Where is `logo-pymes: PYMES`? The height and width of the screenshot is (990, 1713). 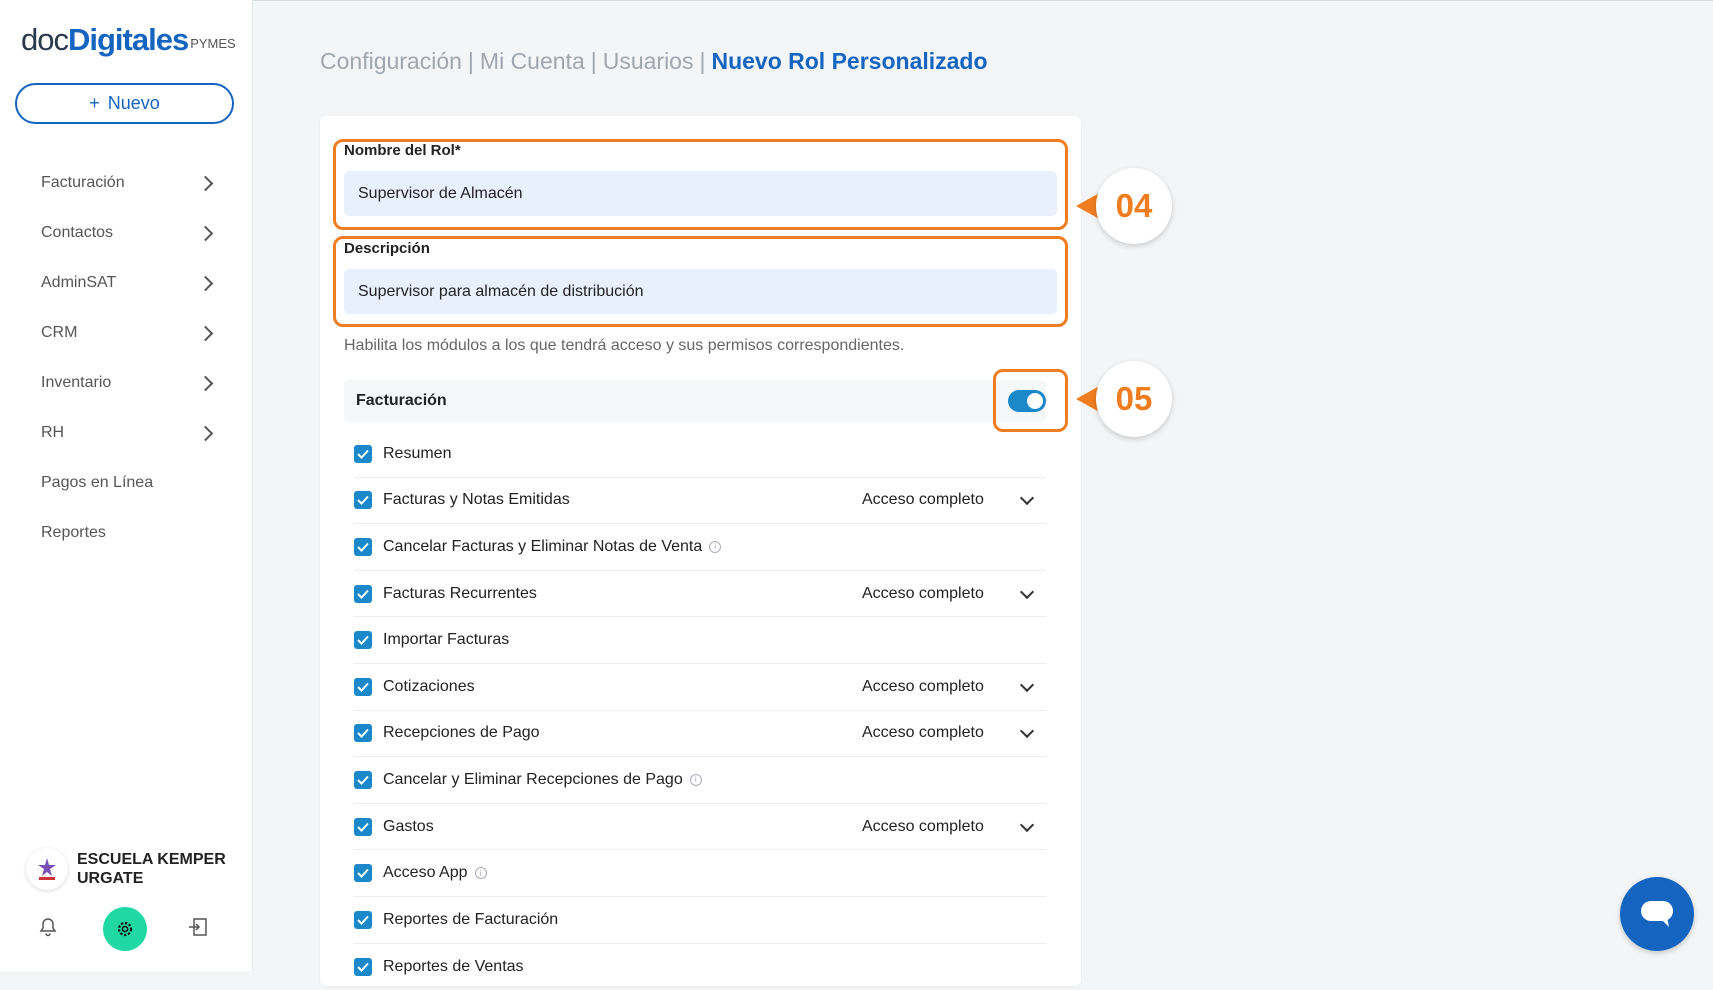
logo-pymes: PYMES is located at coordinates (213, 43).